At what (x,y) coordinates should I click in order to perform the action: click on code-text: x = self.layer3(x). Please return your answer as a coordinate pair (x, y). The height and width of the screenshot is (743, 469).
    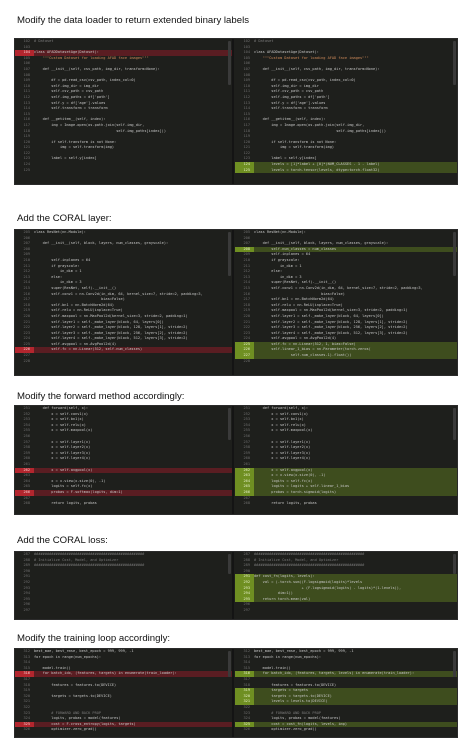
    Looking at the image, I should click on (282, 452).